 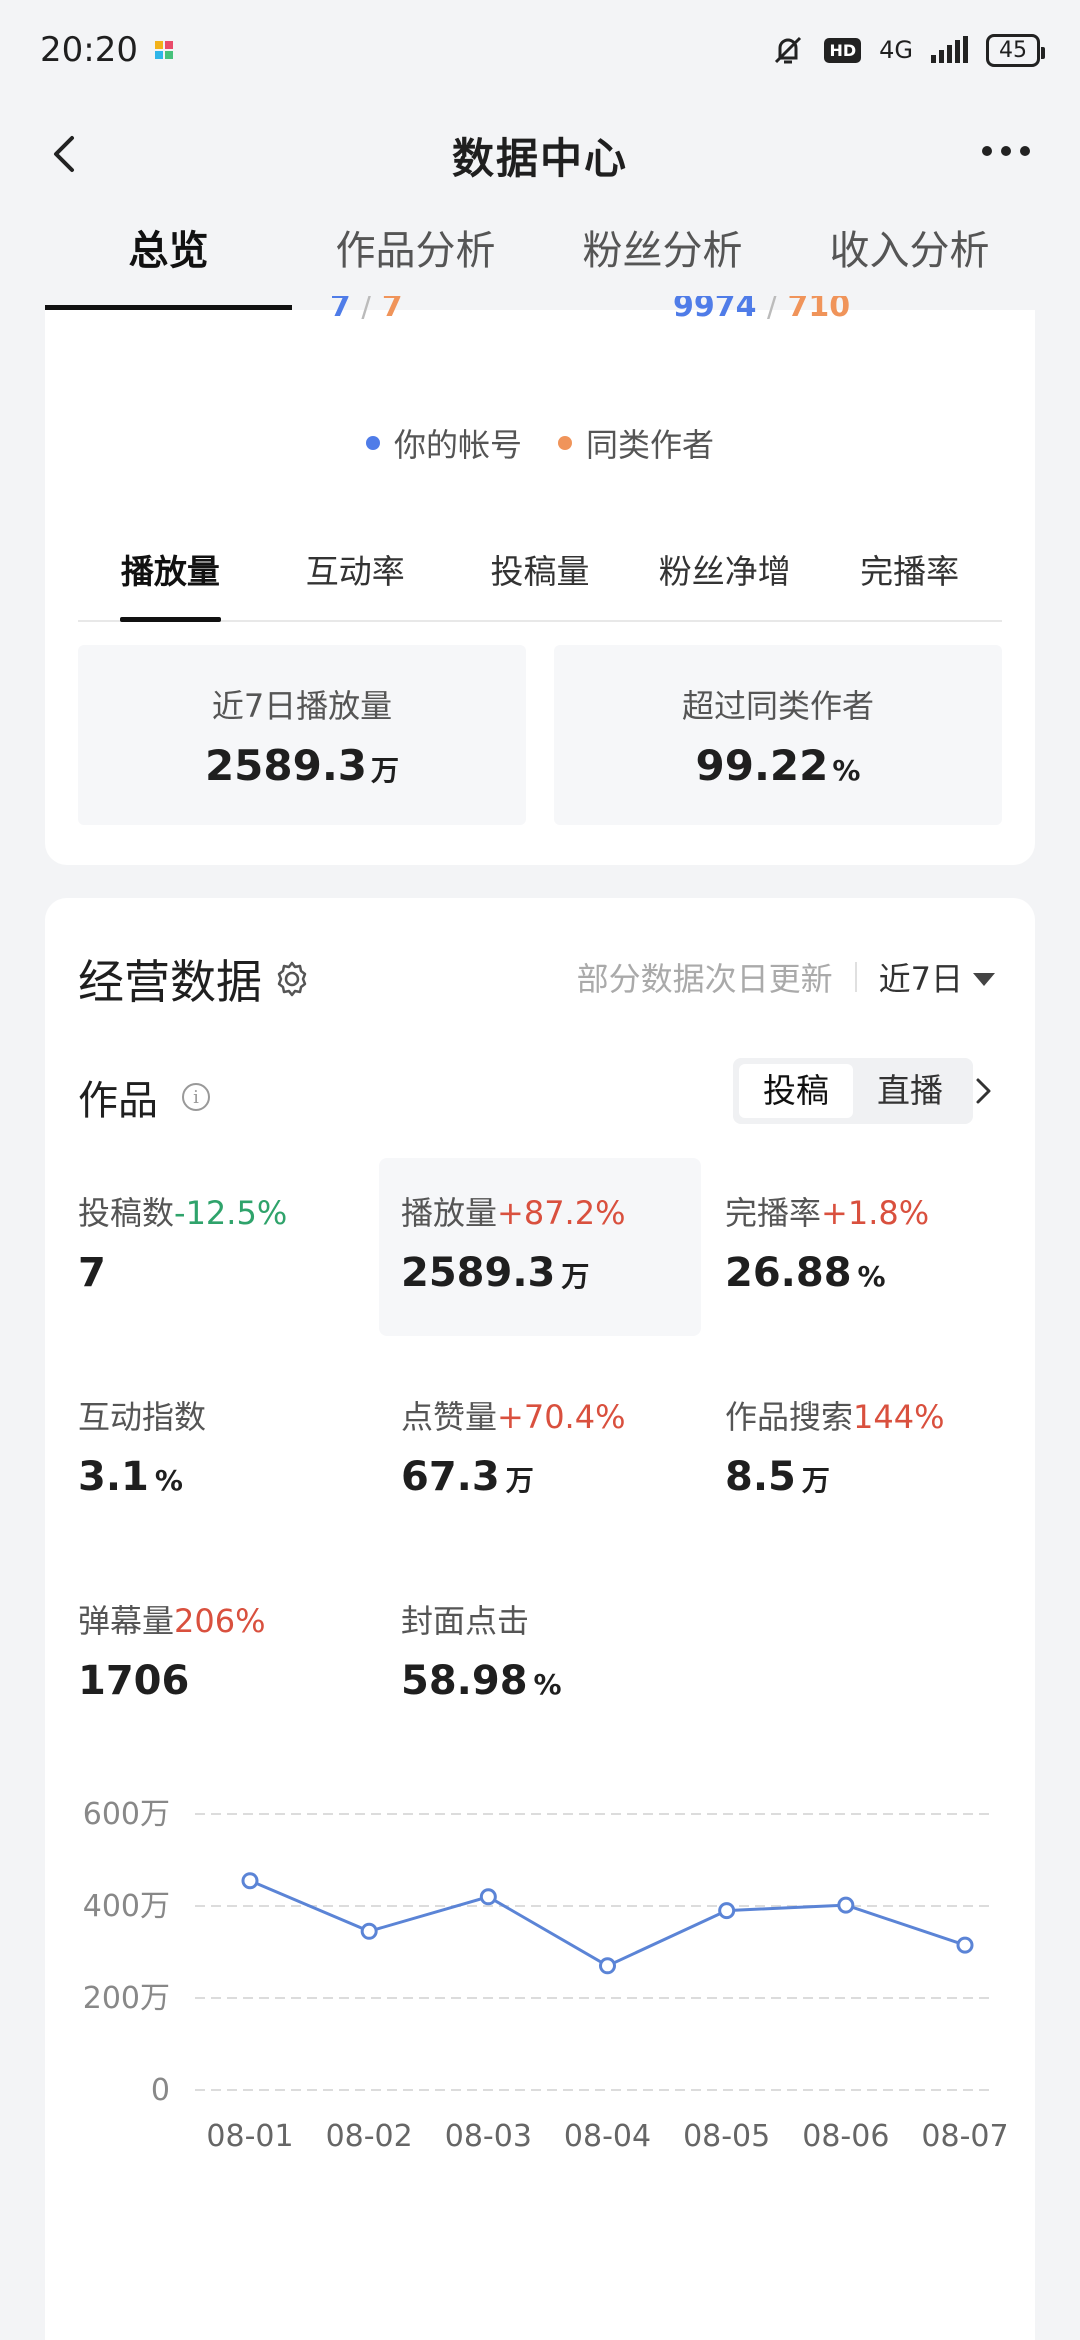 I want to click on x-tick-label: 08-04, so click(x=607, y=2136).